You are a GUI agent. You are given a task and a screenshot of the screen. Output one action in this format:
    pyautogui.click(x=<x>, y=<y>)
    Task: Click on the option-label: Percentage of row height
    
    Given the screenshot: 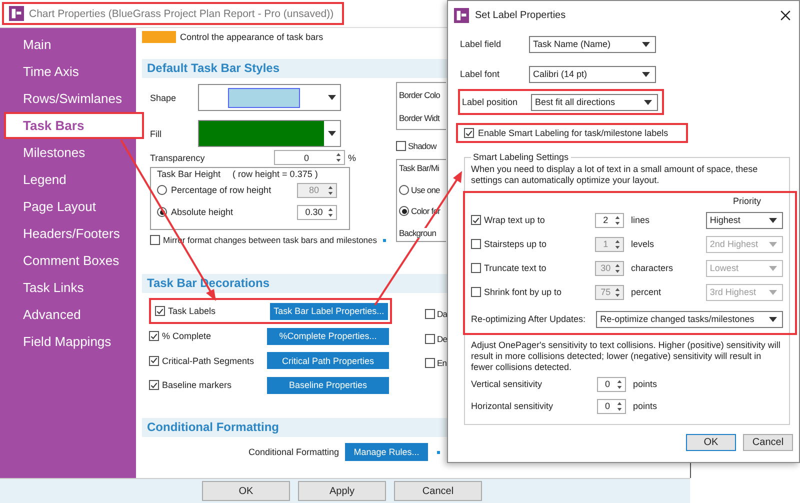 What is the action you would take?
    pyautogui.click(x=221, y=190)
    